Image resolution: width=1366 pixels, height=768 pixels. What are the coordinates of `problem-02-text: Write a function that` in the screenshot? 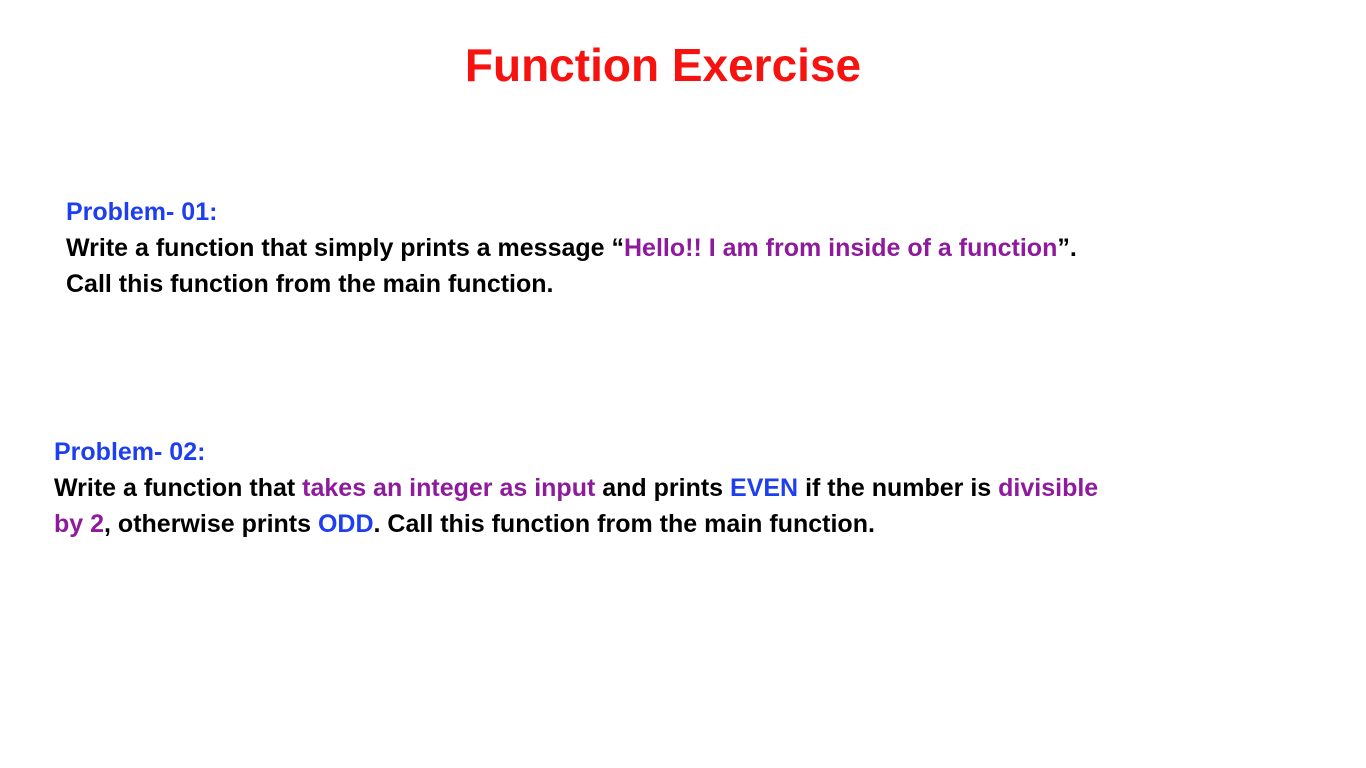 It's located at (178, 488).